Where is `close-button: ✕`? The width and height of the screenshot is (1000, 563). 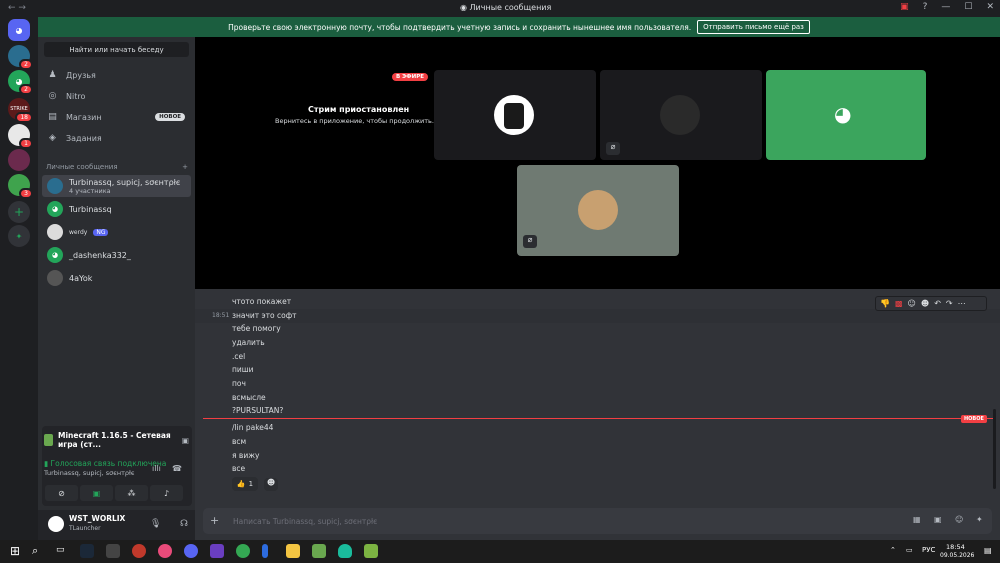 close-button: ✕ is located at coordinates (990, 7).